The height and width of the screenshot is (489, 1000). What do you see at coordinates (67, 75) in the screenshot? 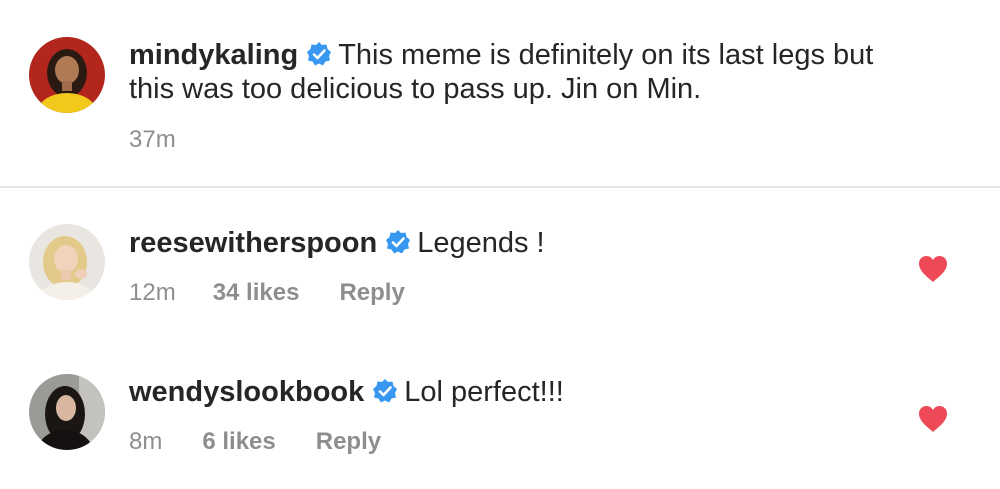
I see `mindykaling-avatar` at bounding box center [67, 75].